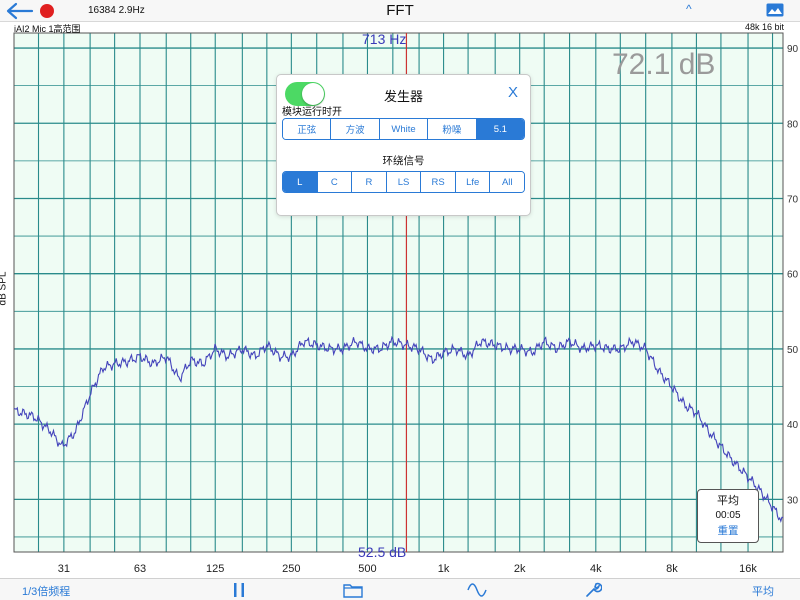 The height and width of the screenshot is (600, 800). Describe the element at coordinates (593, 590) in the screenshot. I see `wrench-icon` at that location.